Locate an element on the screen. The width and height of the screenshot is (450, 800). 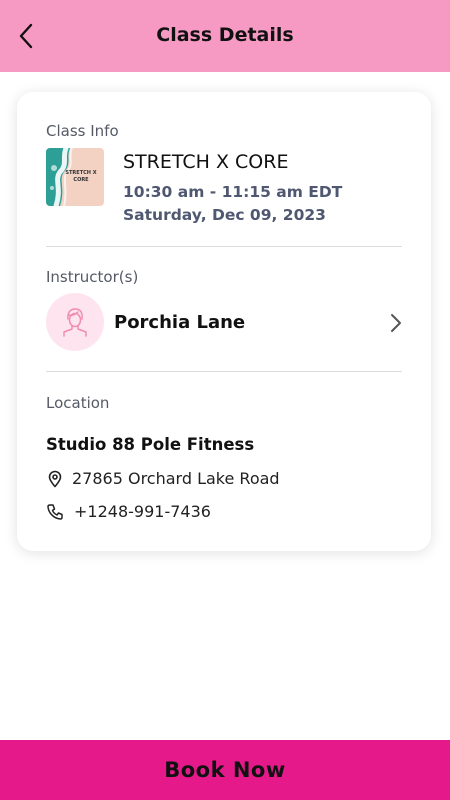
class-date: Saturday, Dec 09, 2023 is located at coordinates (224, 215).